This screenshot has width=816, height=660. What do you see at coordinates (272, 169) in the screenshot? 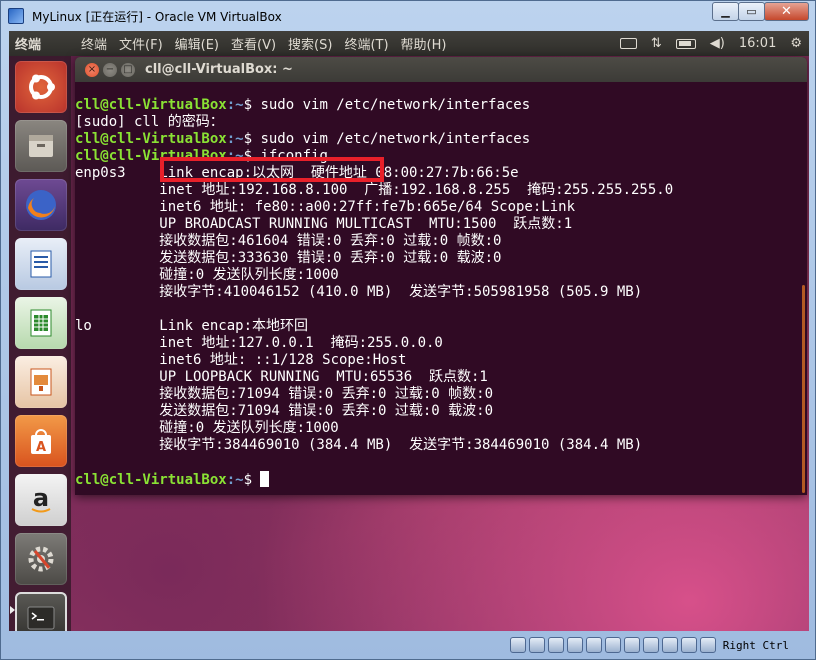
I see `ip-address-highlight` at bounding box center [272, 169].